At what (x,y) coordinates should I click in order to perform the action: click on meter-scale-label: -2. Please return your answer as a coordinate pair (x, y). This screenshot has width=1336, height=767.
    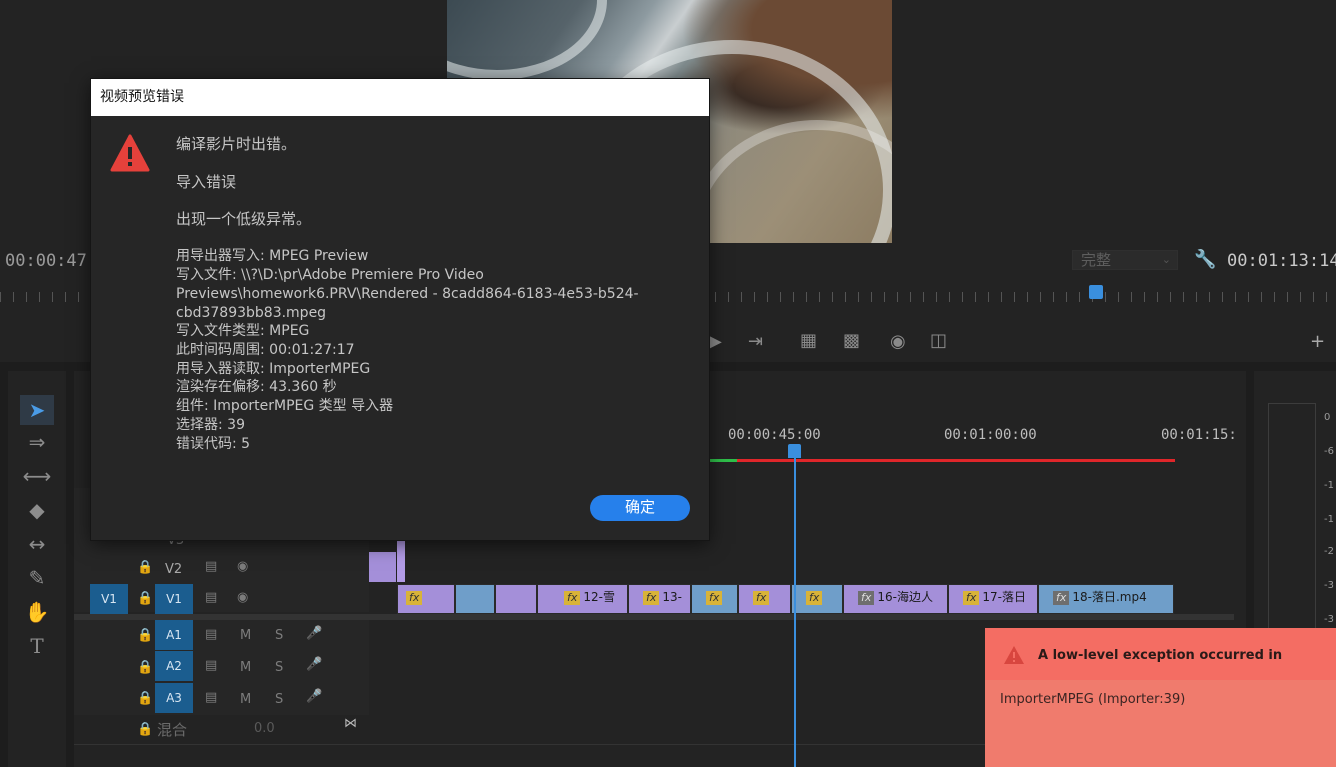
    Looking at the image, I should click on (1329, 551).